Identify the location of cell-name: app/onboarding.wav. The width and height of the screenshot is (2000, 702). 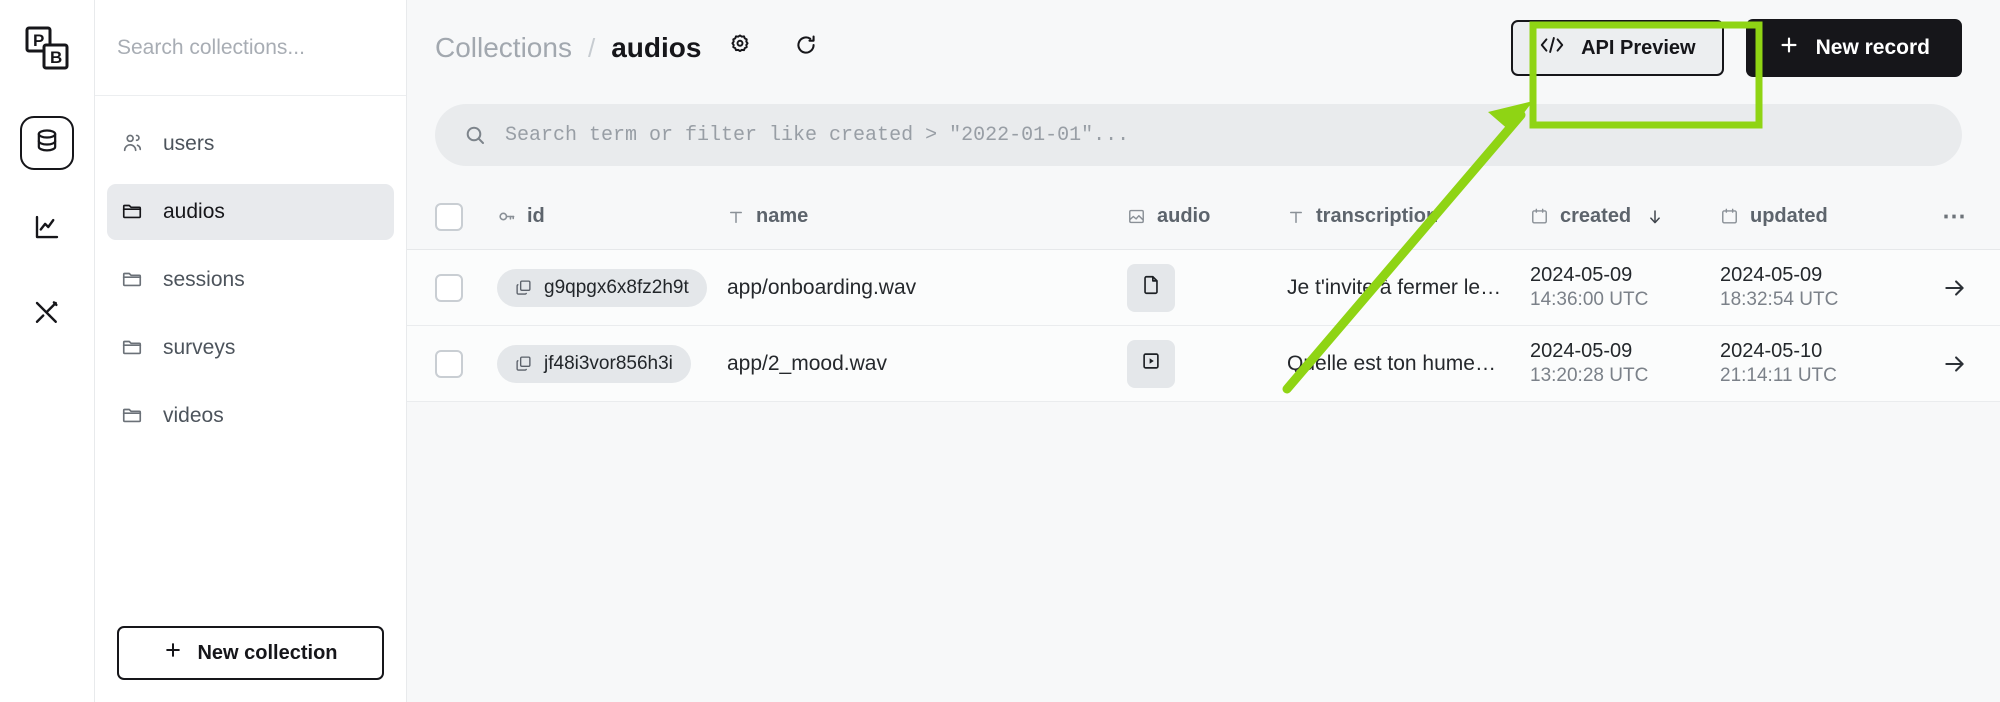
(927, 287).